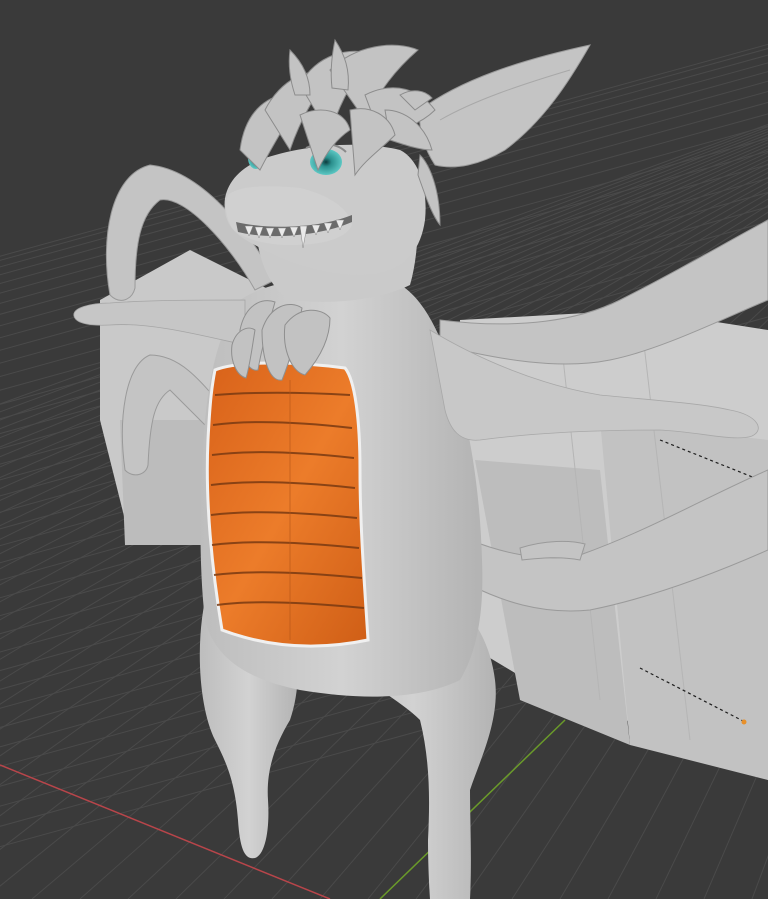 Image resolution: width=768 pixels, height=899 pixels. What do you see at coordinates (287, 504) in the screenshot?
I see `chest-plate` at bounding box center [287, 504].